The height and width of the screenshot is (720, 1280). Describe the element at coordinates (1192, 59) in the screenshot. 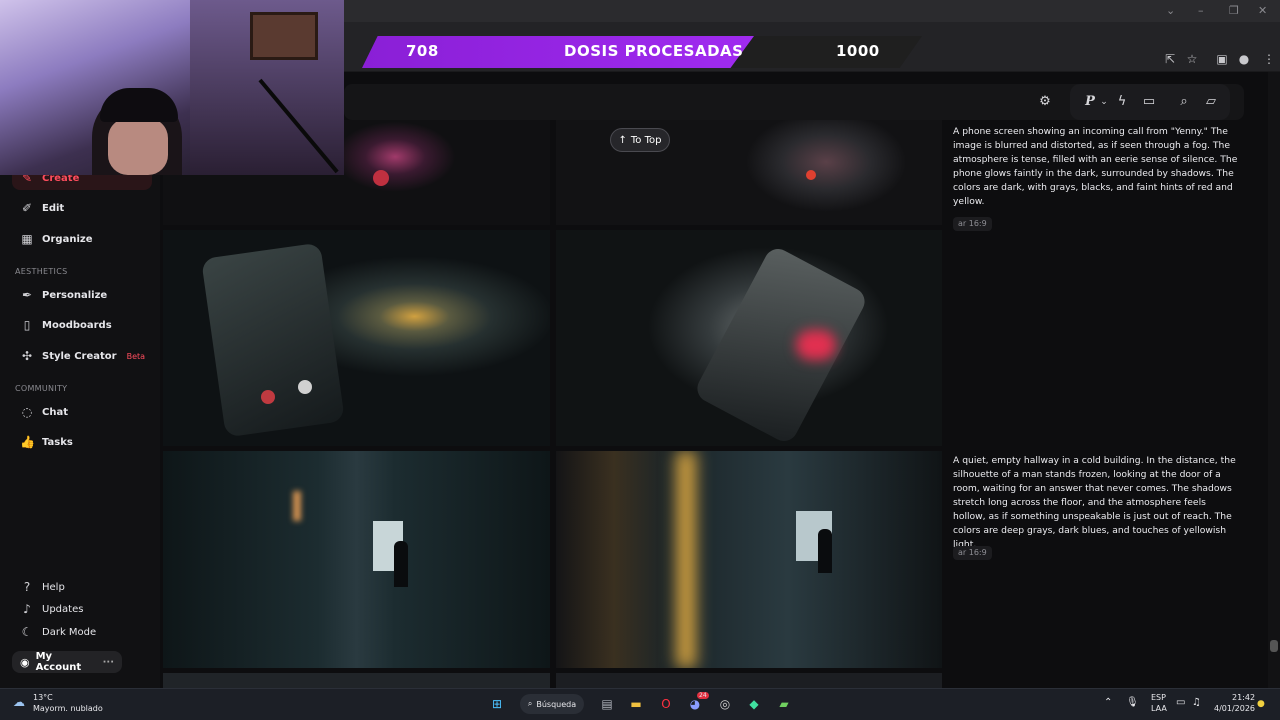

I see `bookmark-star-icon: ☆` at that location.